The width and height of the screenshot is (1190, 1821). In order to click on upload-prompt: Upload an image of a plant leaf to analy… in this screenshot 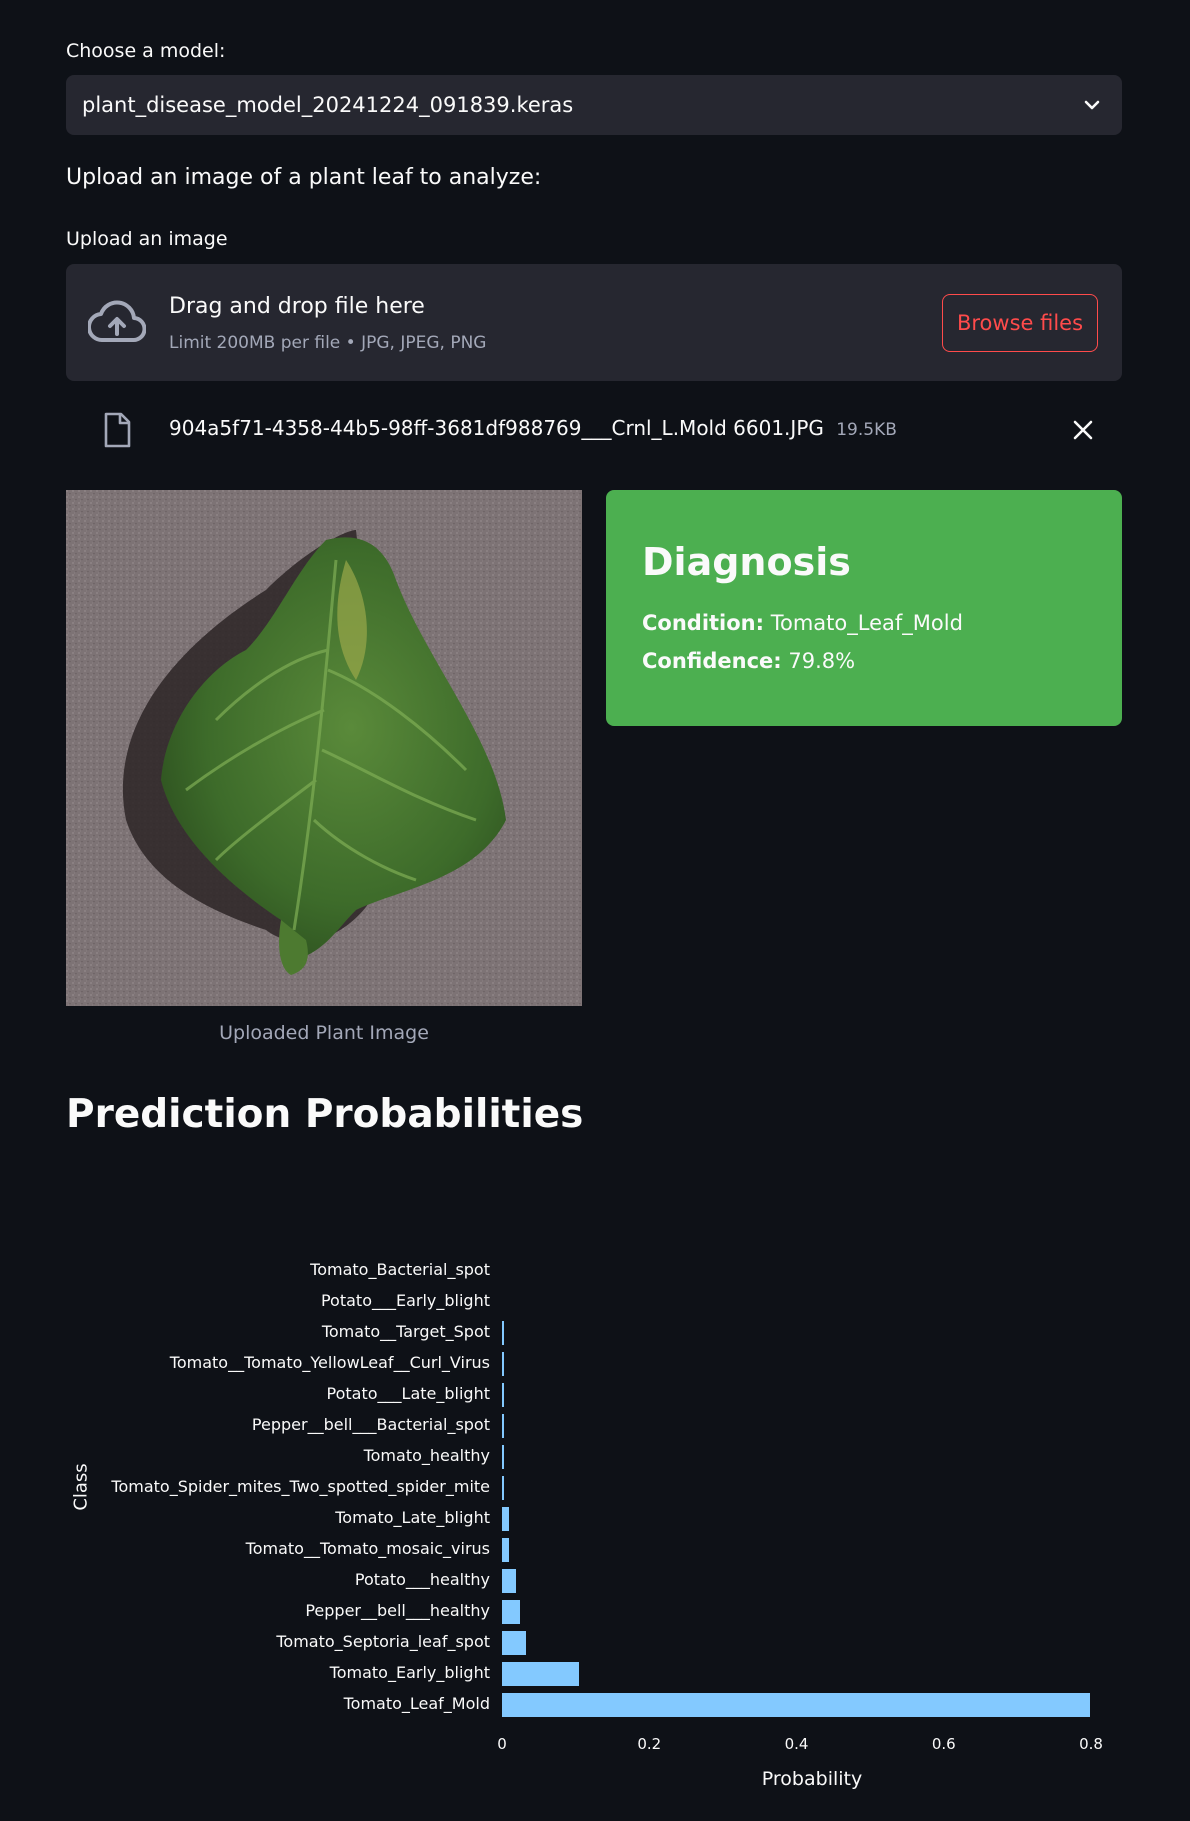, I will do `click(304, 177)`.